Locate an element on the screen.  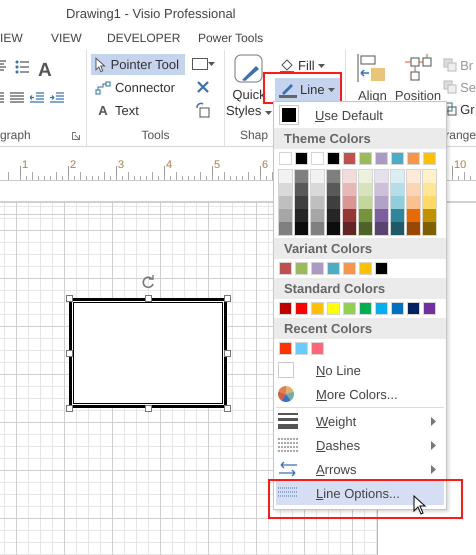
menu-item: No Line is located at coordinates (360, 370).